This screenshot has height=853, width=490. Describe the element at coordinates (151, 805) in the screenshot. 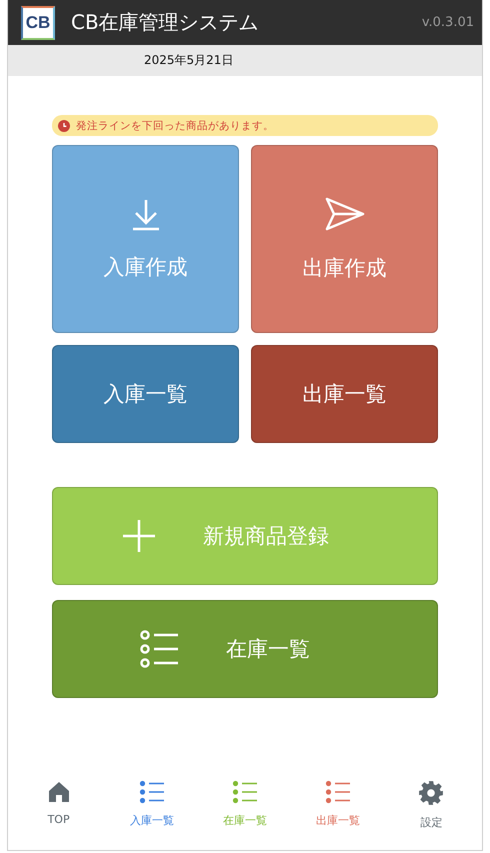

I see `nav-item: 入庫一覧` at that location.